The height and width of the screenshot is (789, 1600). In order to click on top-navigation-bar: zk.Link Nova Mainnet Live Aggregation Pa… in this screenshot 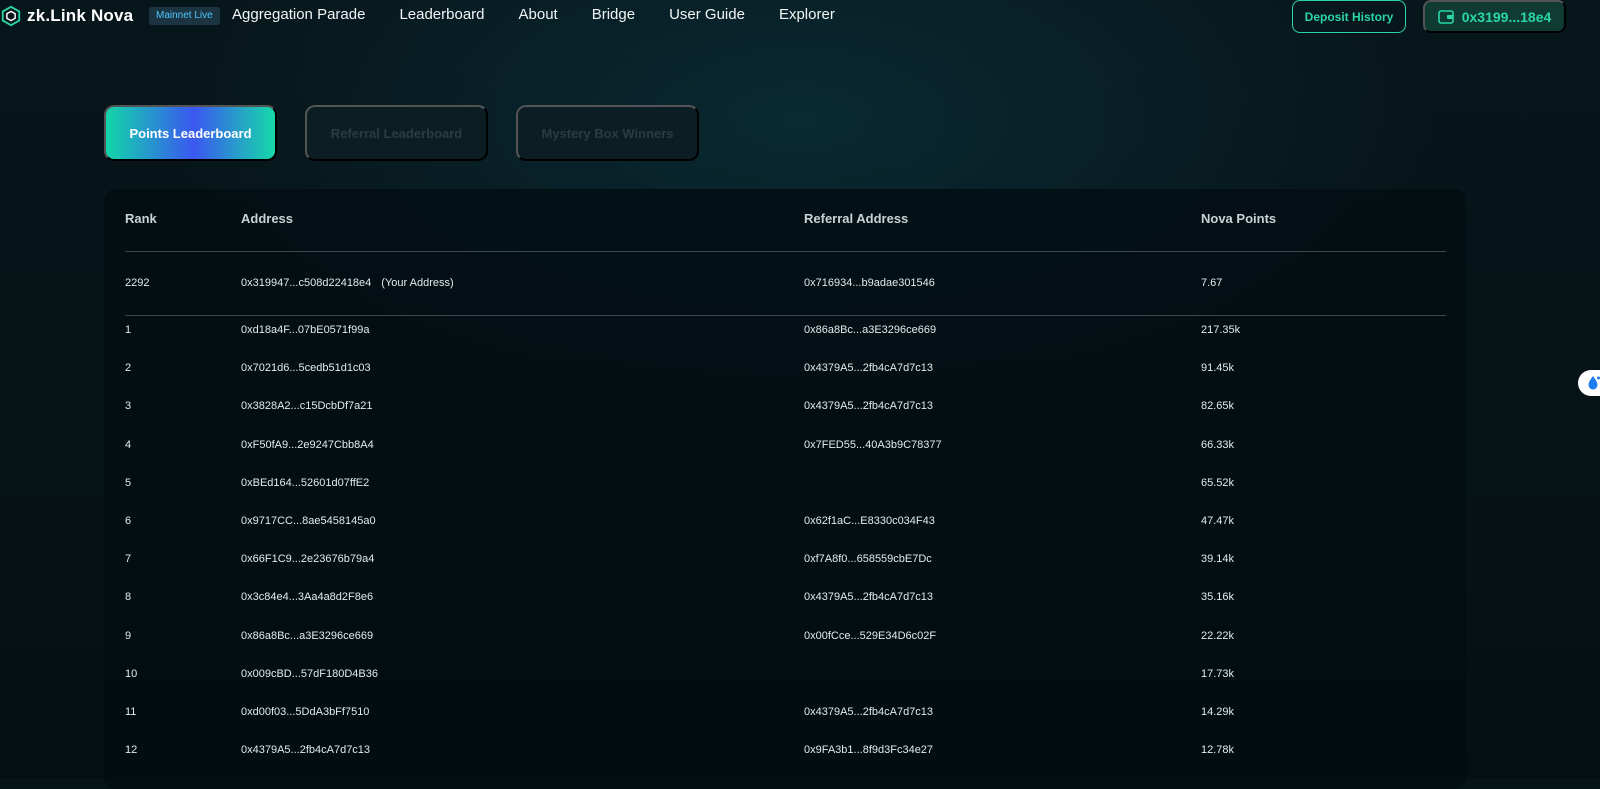, I will do `click(800, 17)`.